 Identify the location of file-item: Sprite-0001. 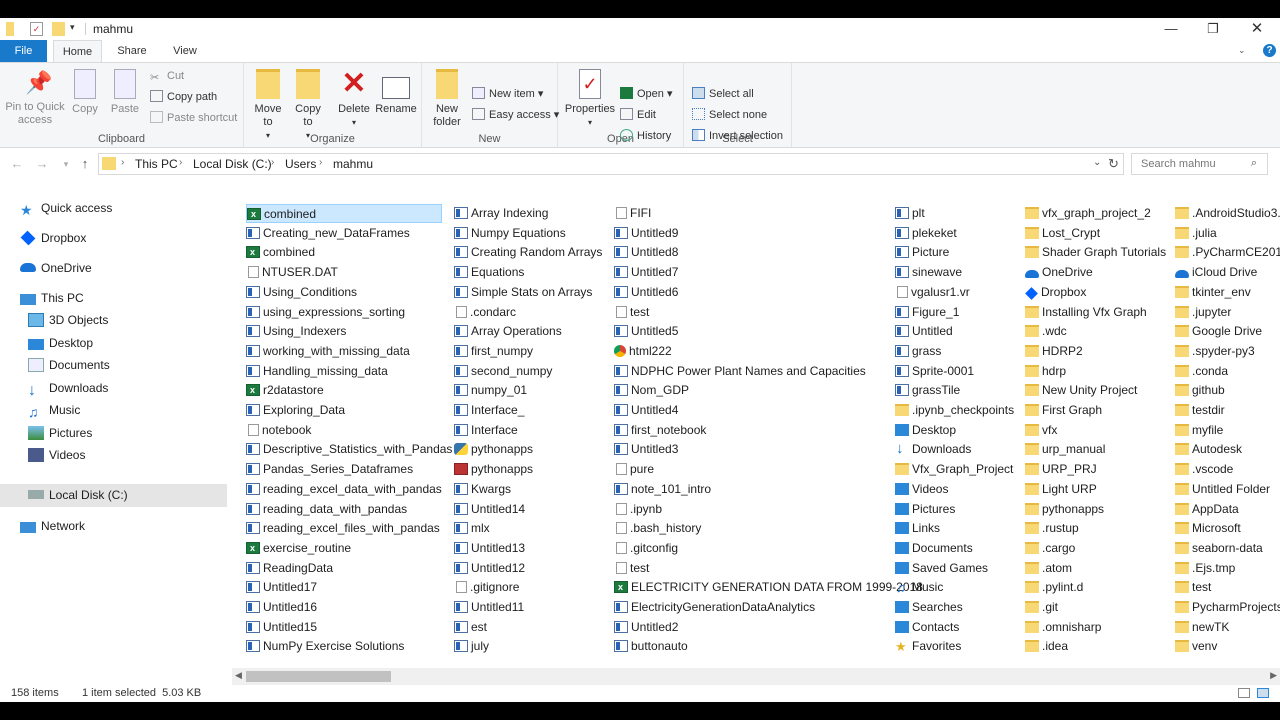
(934, 371).